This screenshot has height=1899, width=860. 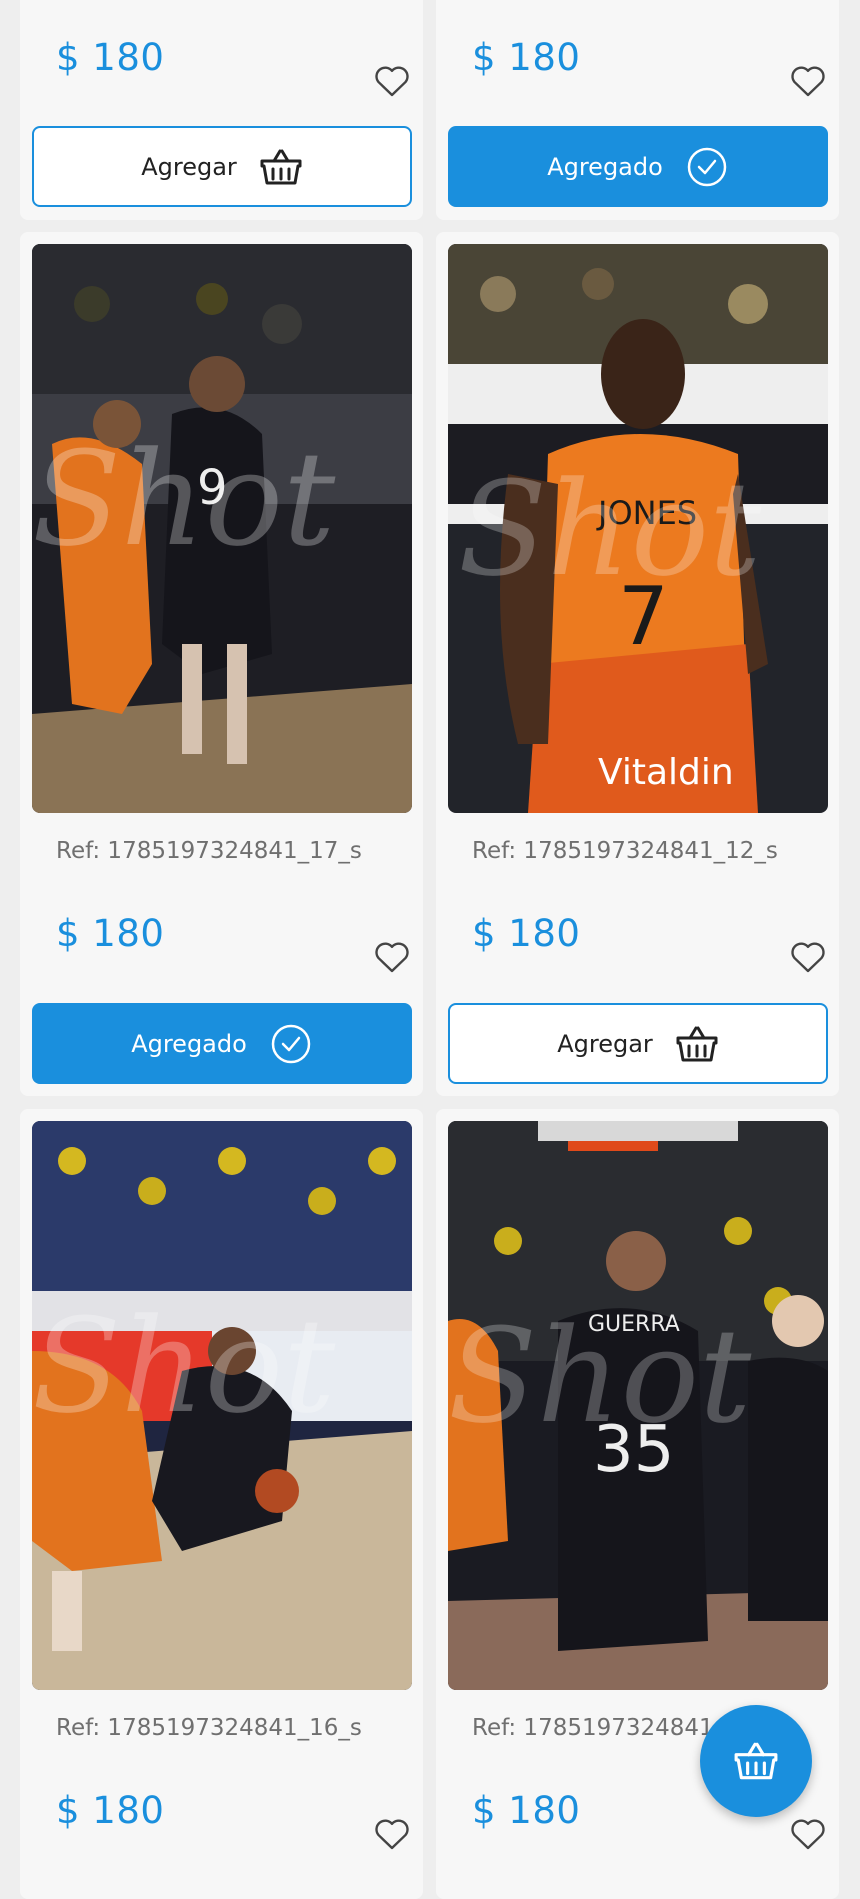 I want to click on product-photo: 35 GUERRA Shot, so click(x=638, y=1405).